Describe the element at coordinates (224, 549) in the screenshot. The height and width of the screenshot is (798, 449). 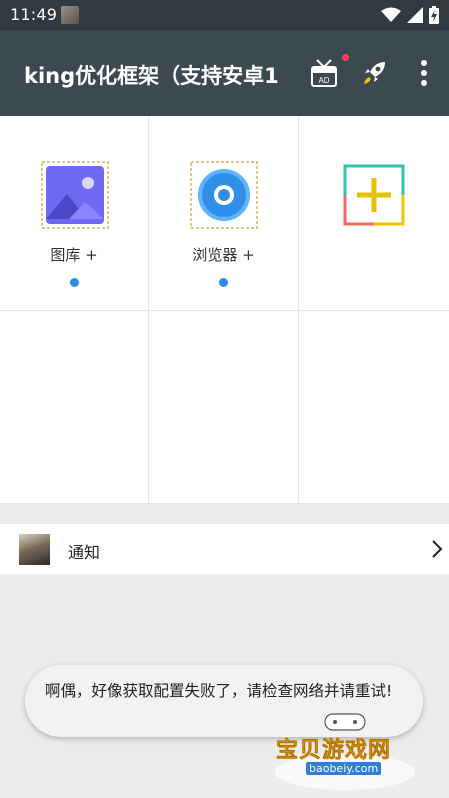
I see `notice-row: 通知` at that location.